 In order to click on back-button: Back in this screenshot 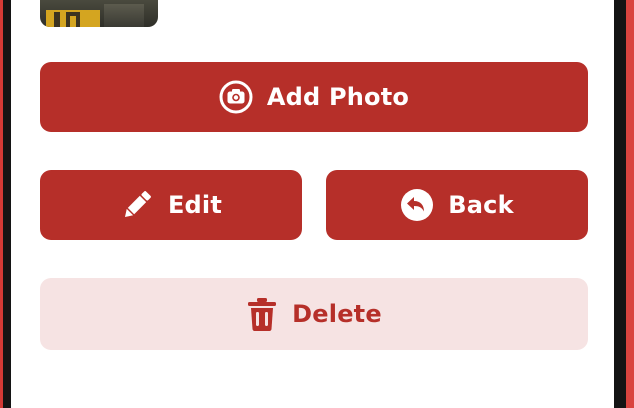, I will do `click(457, 205)`.